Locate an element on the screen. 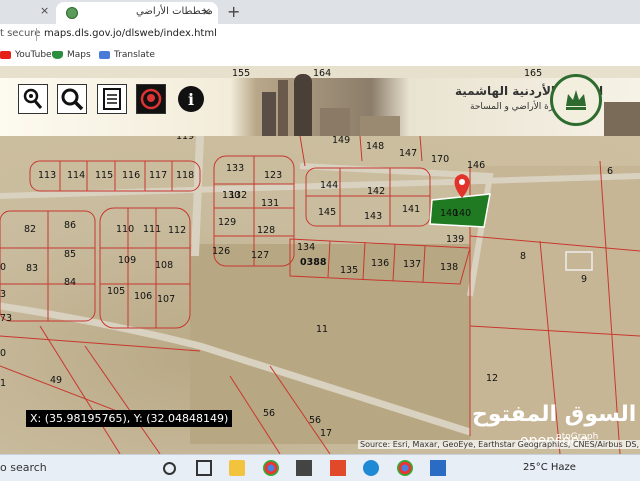 This screenshot has height=481, width=640. marker-tool-button is located at coordinates (151, 99).